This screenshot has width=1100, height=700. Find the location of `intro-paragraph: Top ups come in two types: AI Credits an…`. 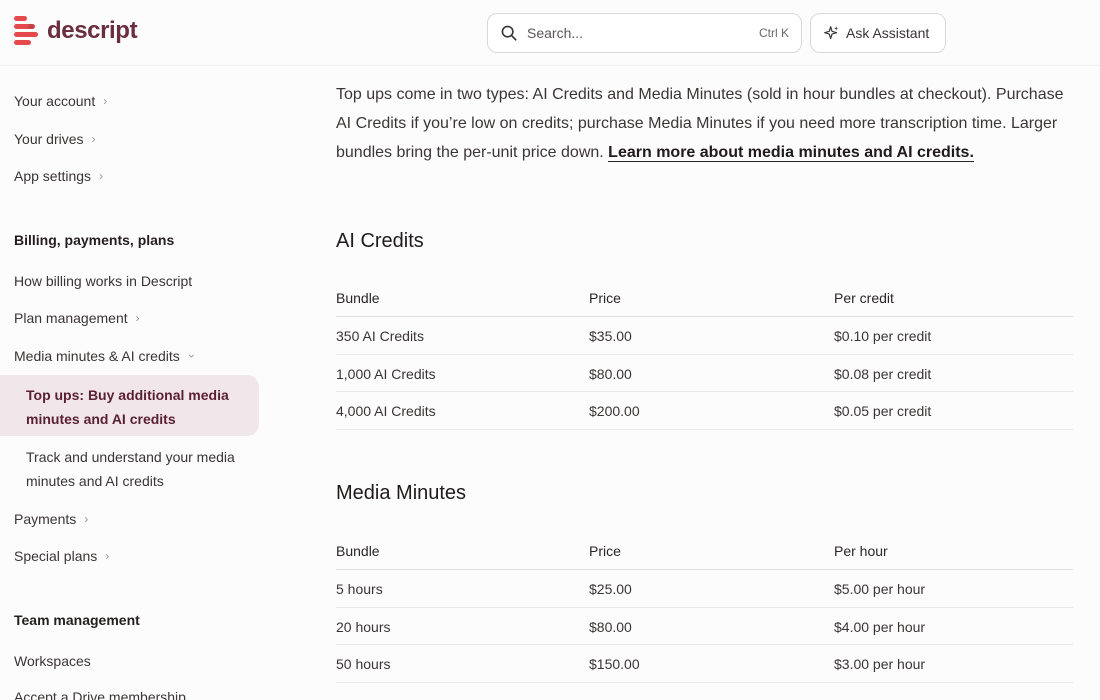

intro-paragraph: Top ups come in two types: AI Credits an… is located at coordinates (706, 123).